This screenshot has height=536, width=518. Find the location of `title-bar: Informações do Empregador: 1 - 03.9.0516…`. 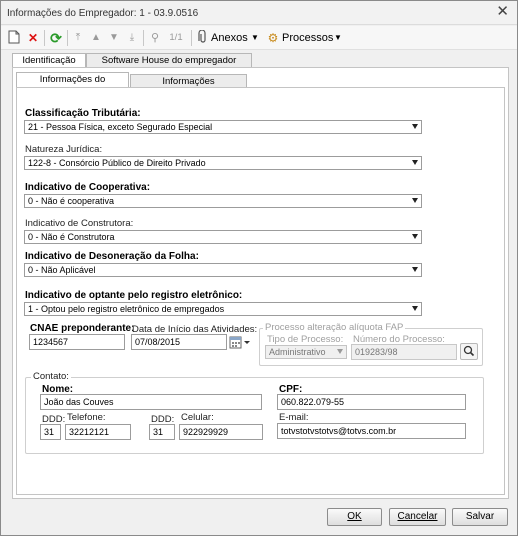

title-bar: Informações do Empregador: 1 - 03.9.0516… is located at coordinates (259, 13).